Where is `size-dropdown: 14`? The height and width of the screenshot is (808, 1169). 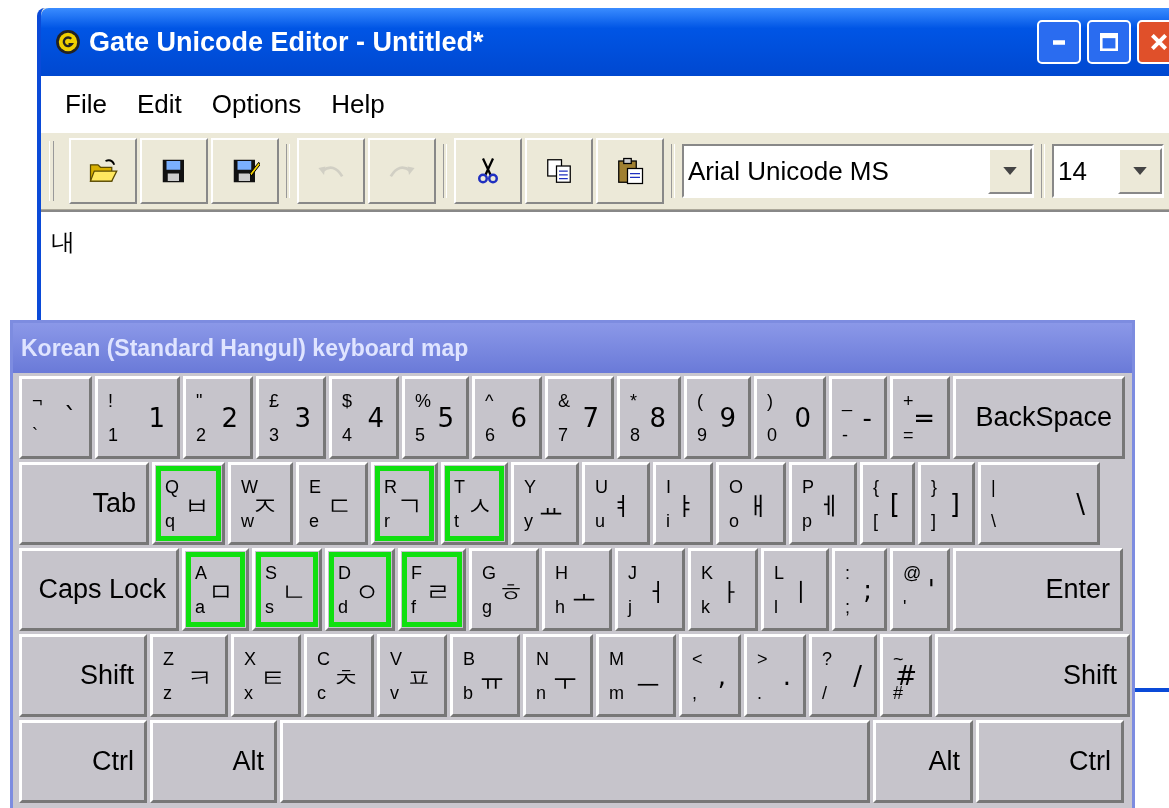
size-dropdown: 14 is located at coordinates (1108, 171).